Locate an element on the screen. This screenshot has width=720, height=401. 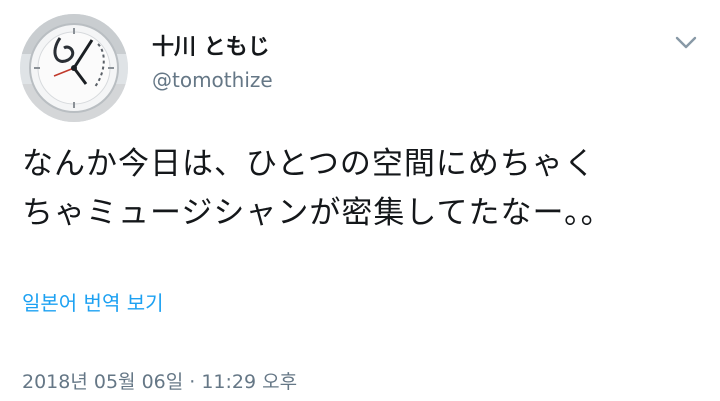
user-handle: @tomothize is located at coordinates (212, 80).